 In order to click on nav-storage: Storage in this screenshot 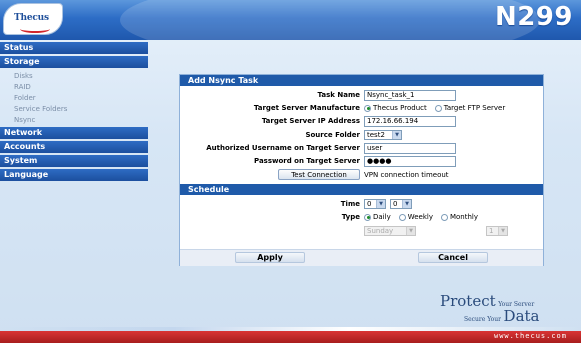, I will do `click(74, 62)`.